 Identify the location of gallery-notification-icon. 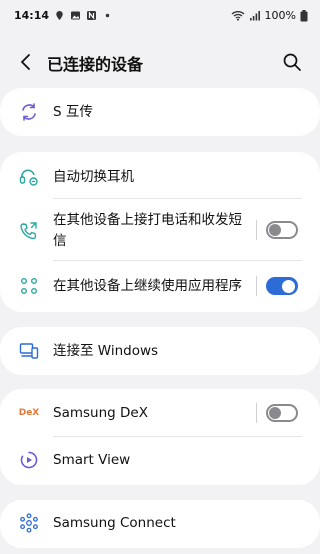
(75, 15).